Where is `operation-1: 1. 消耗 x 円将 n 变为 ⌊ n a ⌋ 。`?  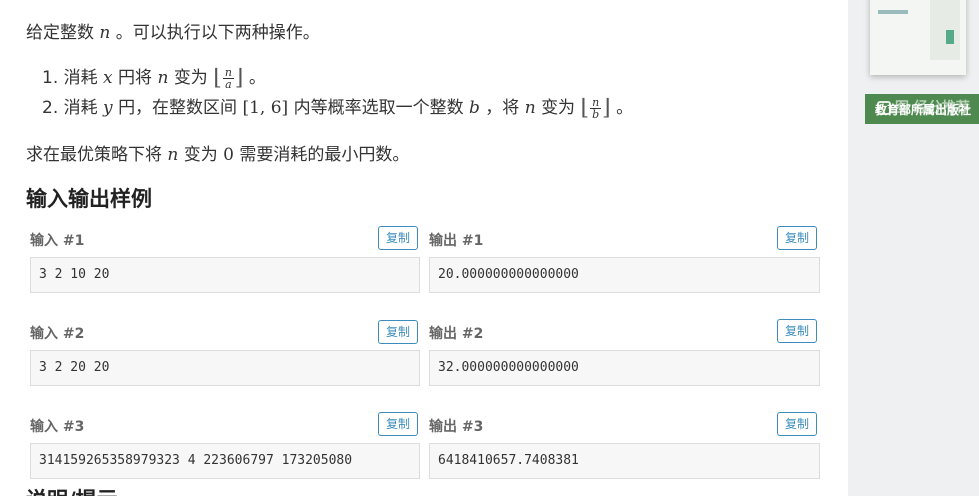 operation-1: 1. 消耗 x 円将 n 变为 ⌊ n a ⌋ 。 is located at coordinates (154, 77).